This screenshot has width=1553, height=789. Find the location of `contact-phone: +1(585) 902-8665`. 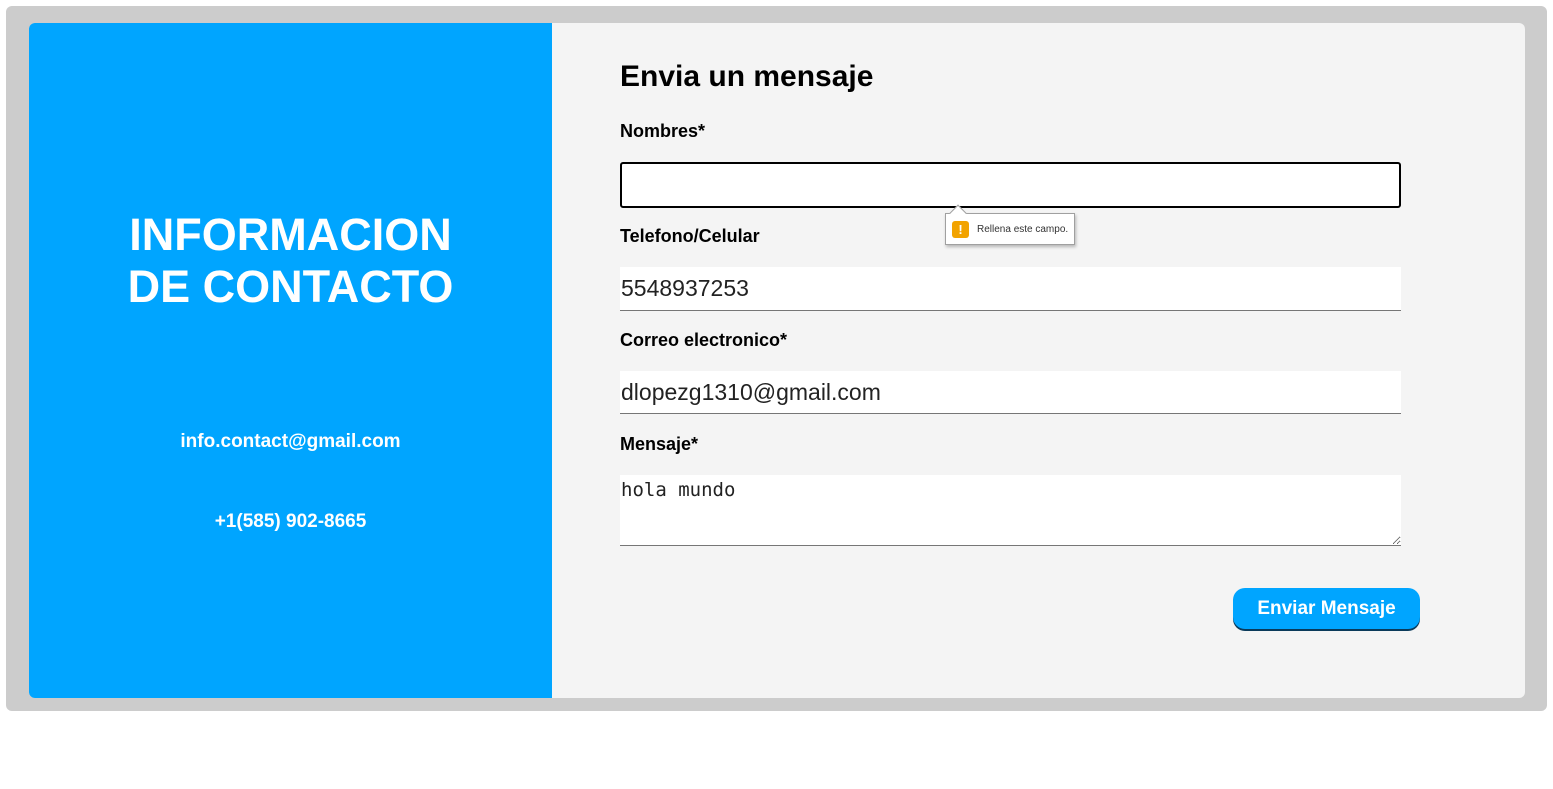

contact-phone: +1(585) 902-8665 is located at coordinates (290, 521).